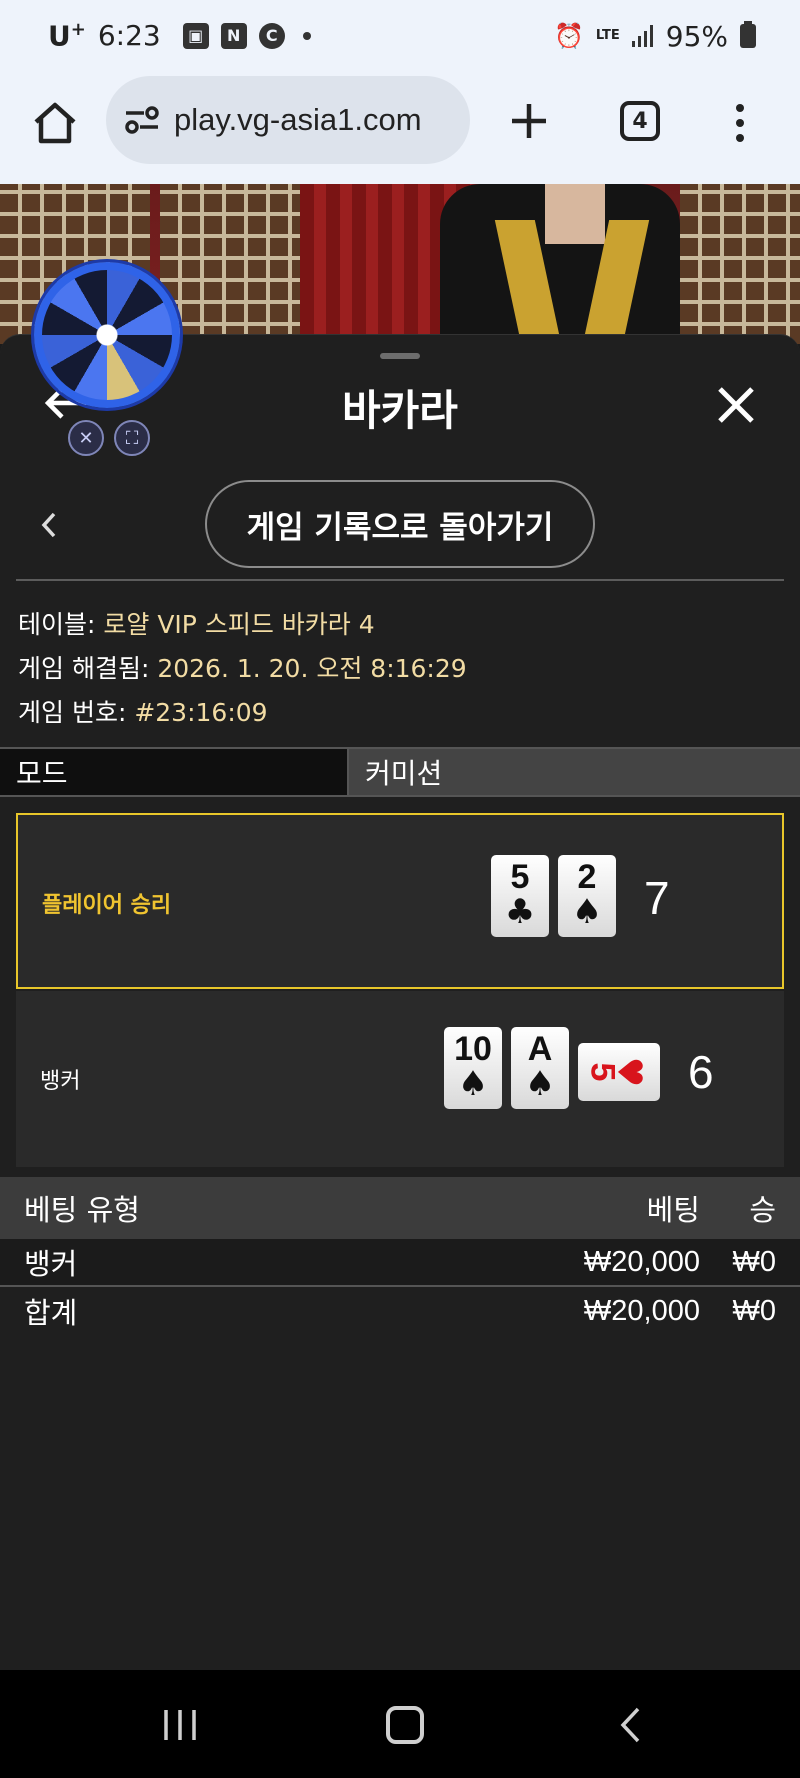  I want to click on table-name: 로얄 VIP 스피드 바카라 4, so click(239, 624).